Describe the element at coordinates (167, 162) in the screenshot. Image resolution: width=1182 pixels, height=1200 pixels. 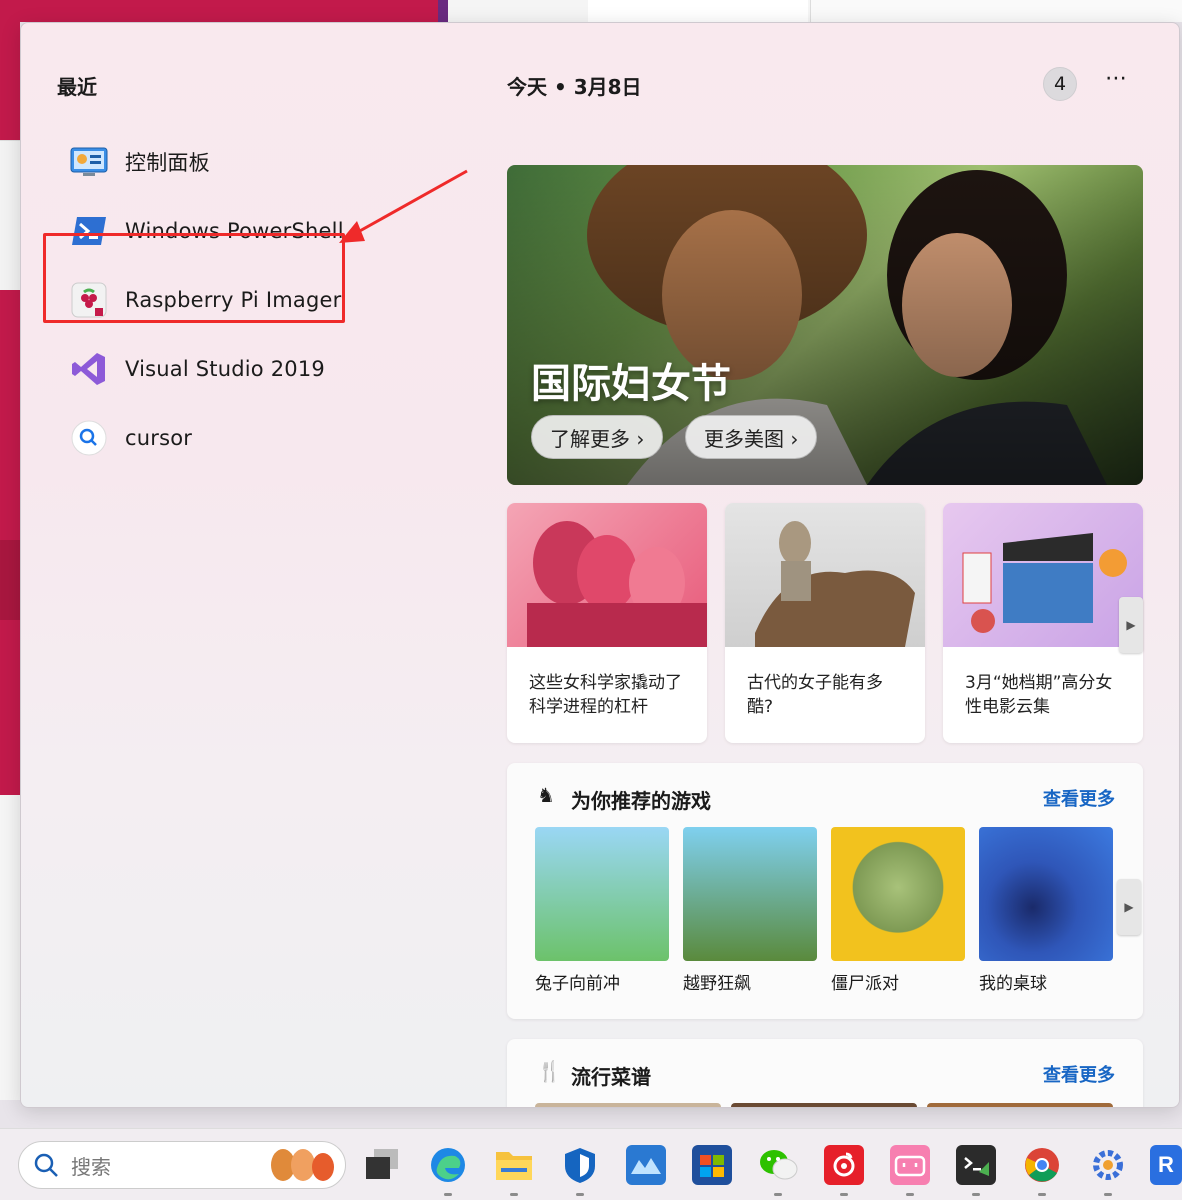
I see `recent-item-label: 控制面板` at that location.